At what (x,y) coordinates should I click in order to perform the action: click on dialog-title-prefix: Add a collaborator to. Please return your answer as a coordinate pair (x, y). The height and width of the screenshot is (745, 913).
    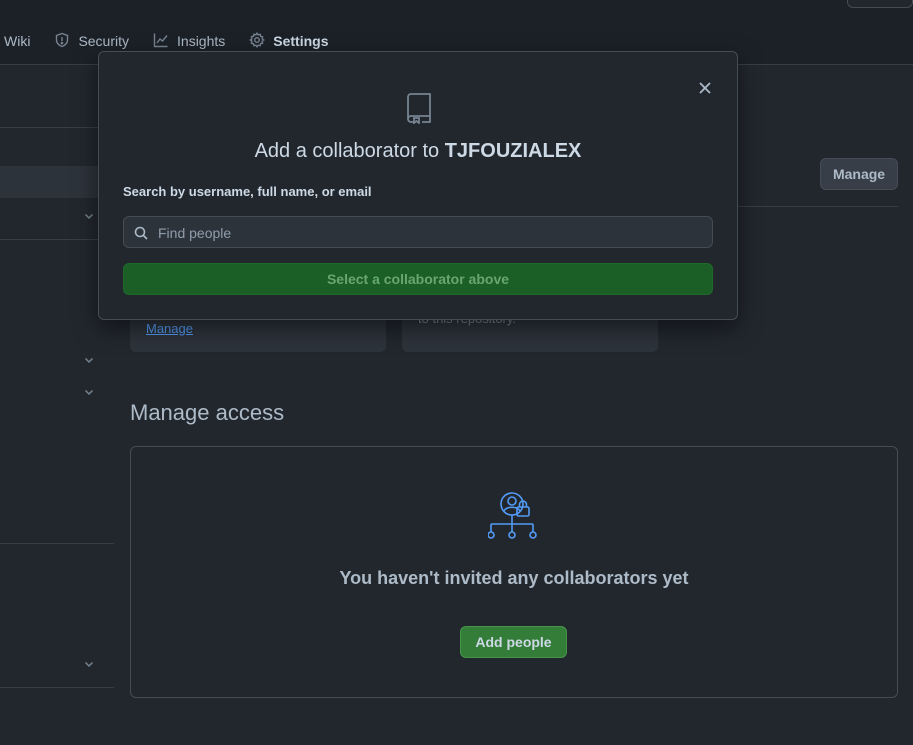
    Looking at the image, I should click on (349, 151).